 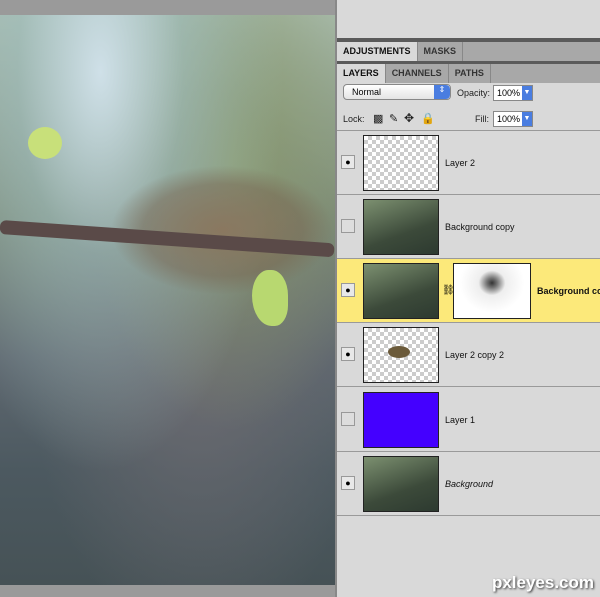 I want to click on fill-value: 100%, so click(x=509, y=119).